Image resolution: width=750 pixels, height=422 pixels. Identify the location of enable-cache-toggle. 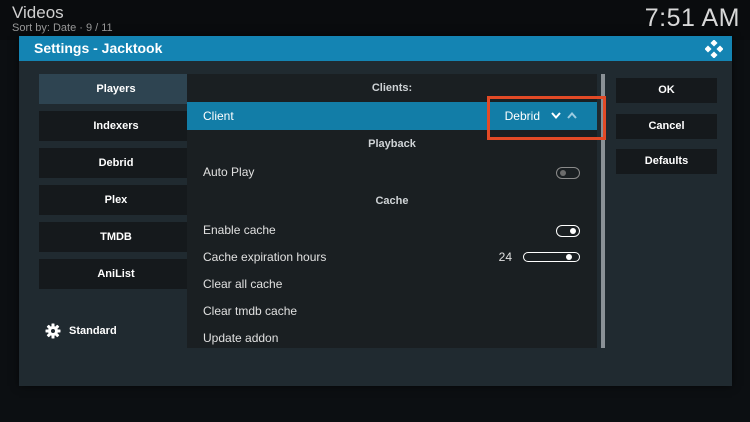
(568, 231).